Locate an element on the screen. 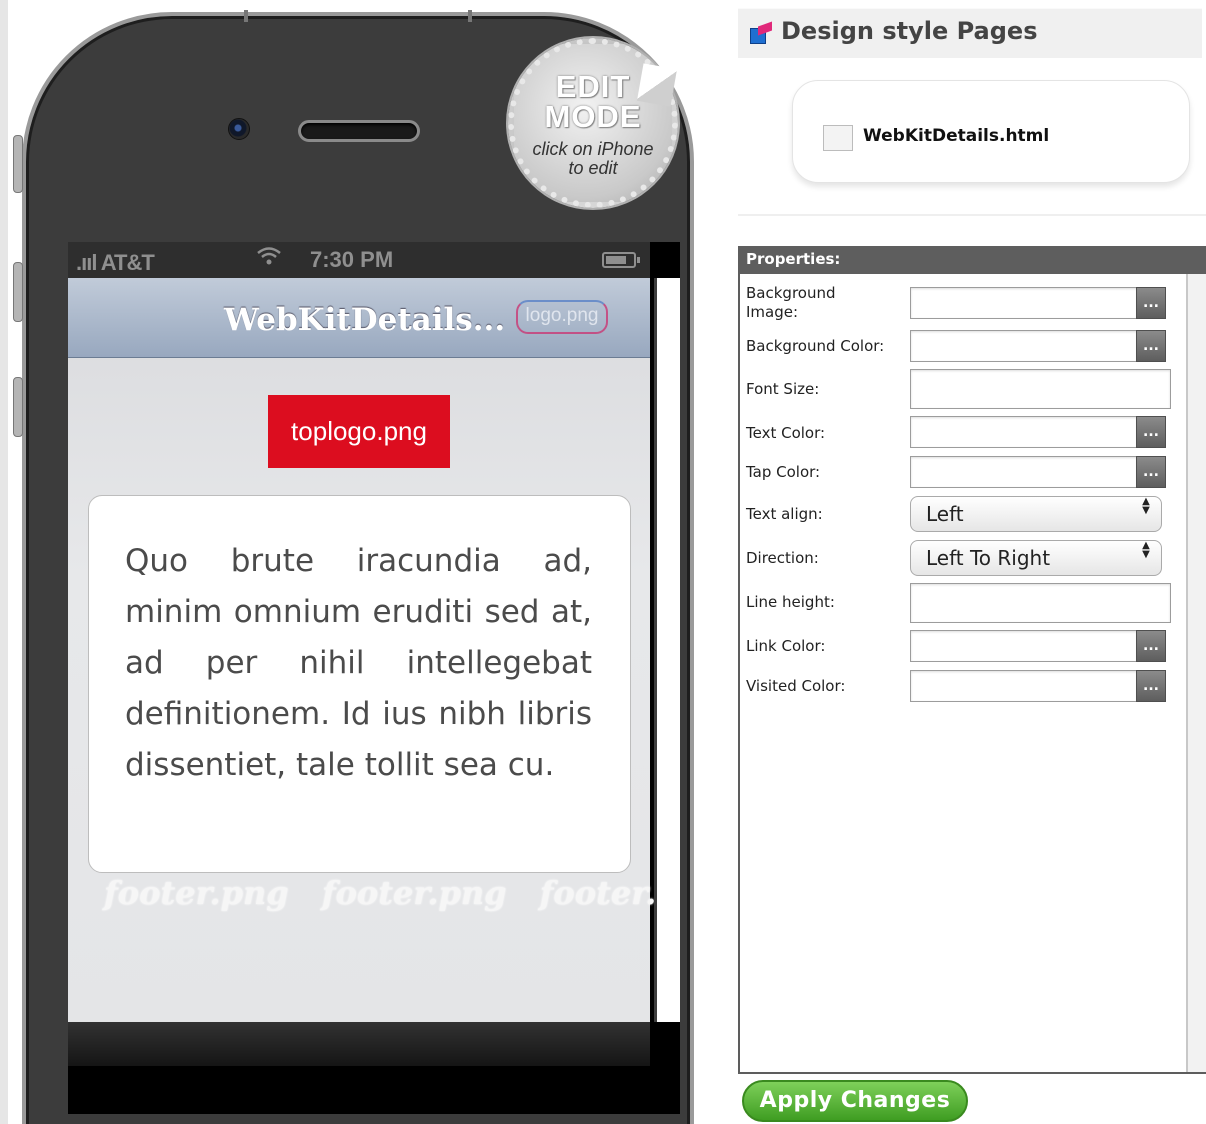 The width and height of the screenshot is (1206, 1124). page-file-name: WebKitDetails.html is located at coordinates (956, 136).